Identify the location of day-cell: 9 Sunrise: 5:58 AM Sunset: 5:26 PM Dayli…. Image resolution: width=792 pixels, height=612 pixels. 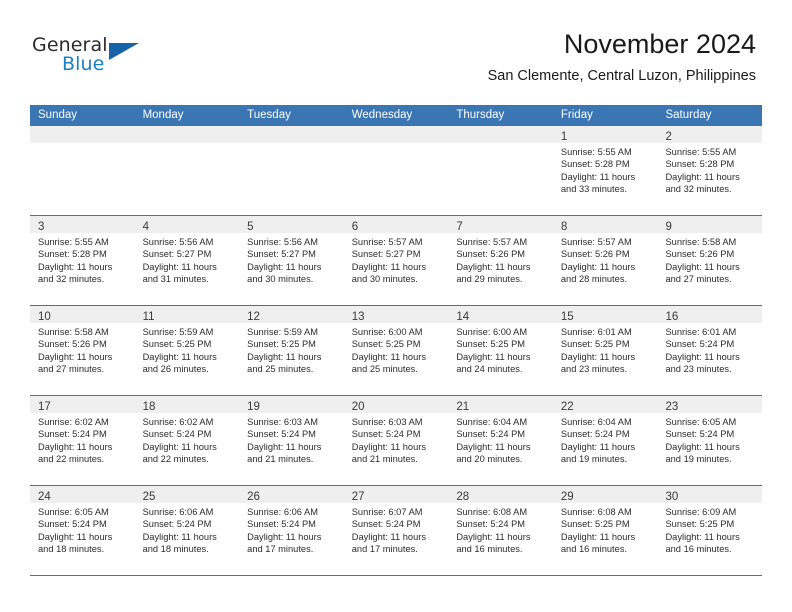
(710, 260).